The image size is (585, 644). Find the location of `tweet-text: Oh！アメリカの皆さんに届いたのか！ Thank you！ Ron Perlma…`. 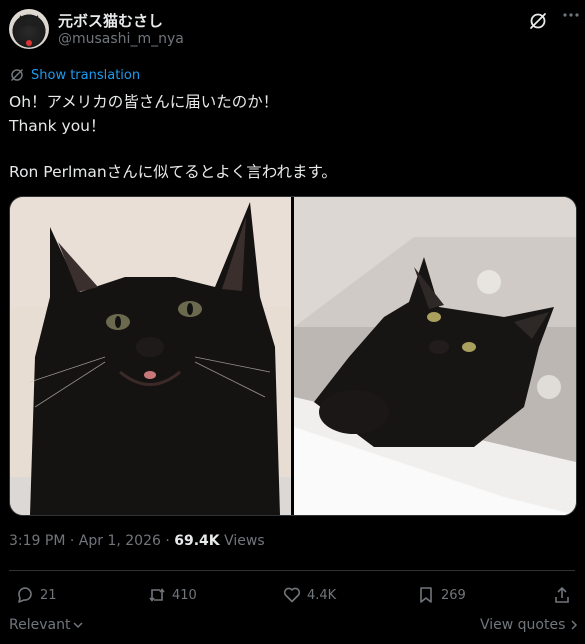

tweet-text: Oh！アメリカの皆さんに届いたのか！ Thank you！ Ron Perlma… is located at coordinates (289, 137).